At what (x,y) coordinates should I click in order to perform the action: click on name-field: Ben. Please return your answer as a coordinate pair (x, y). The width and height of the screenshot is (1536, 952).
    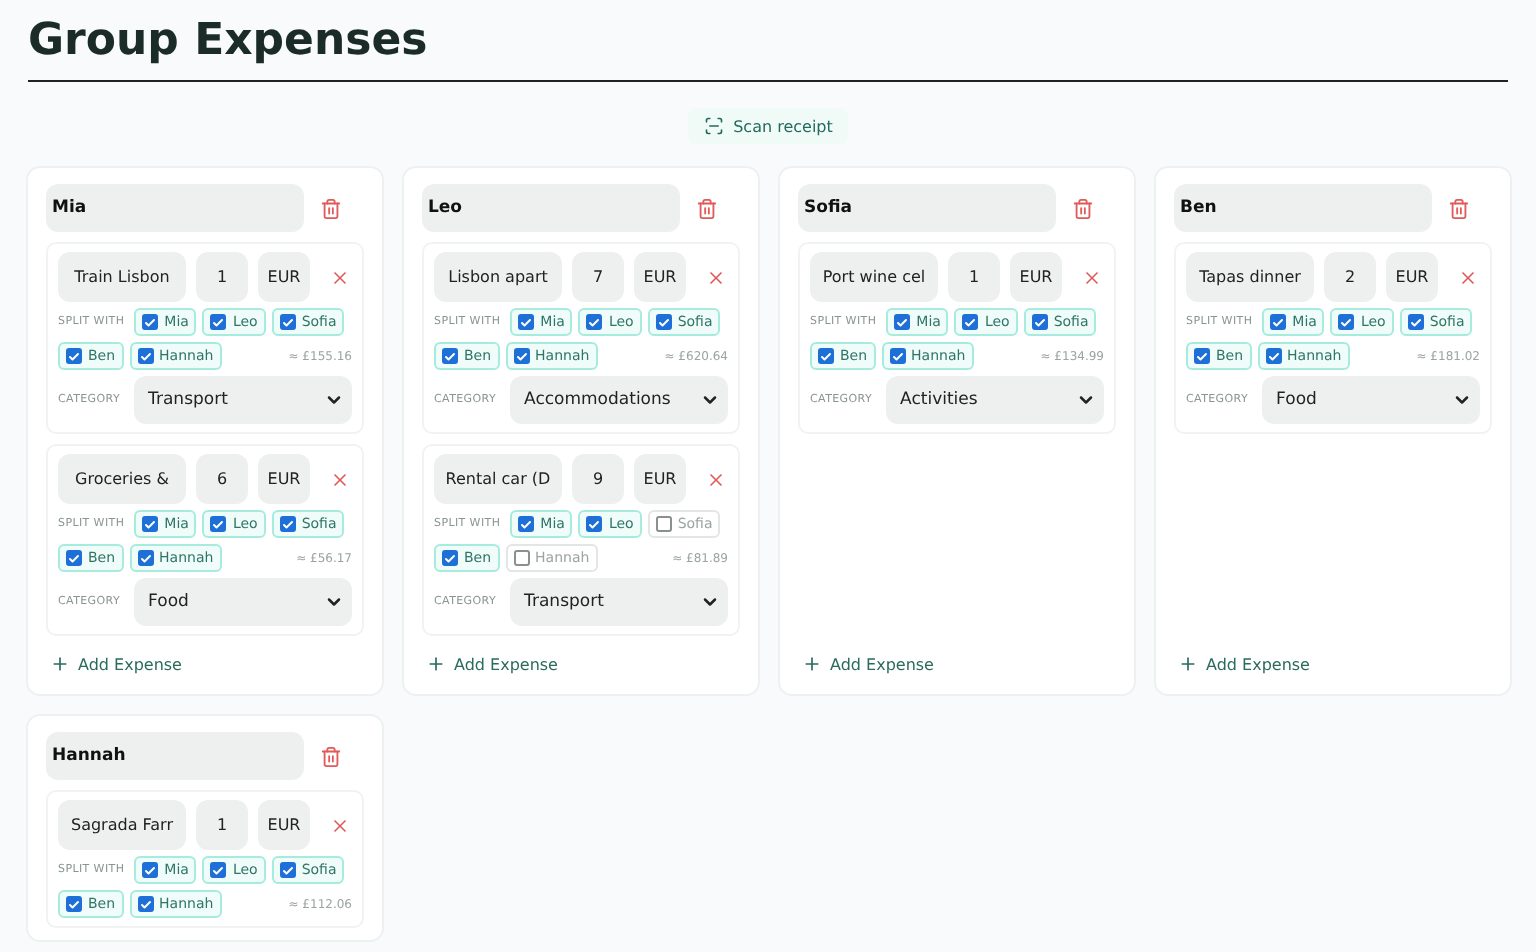
    Looking at the image, I should click on (1303, 208).